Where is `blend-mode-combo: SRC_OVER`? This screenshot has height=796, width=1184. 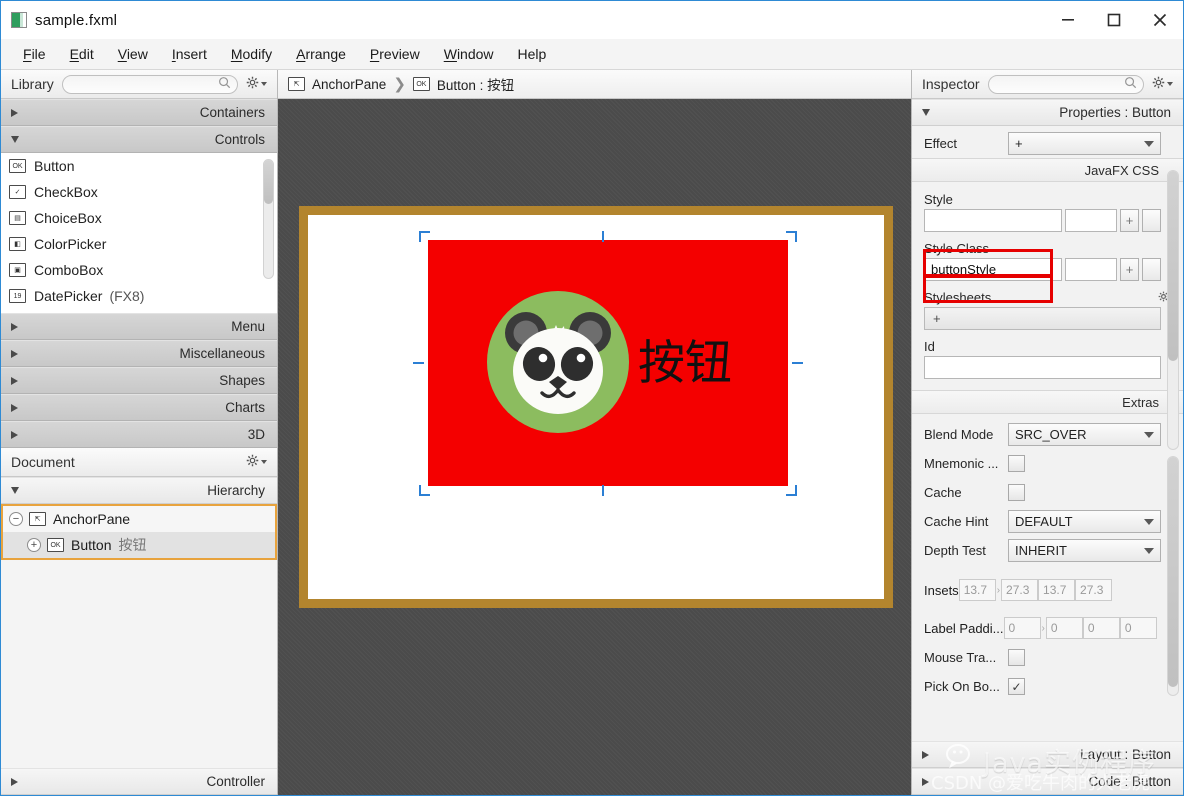
blend-mode-combo: SRC_OVER is located at coordinates (1084, 434).